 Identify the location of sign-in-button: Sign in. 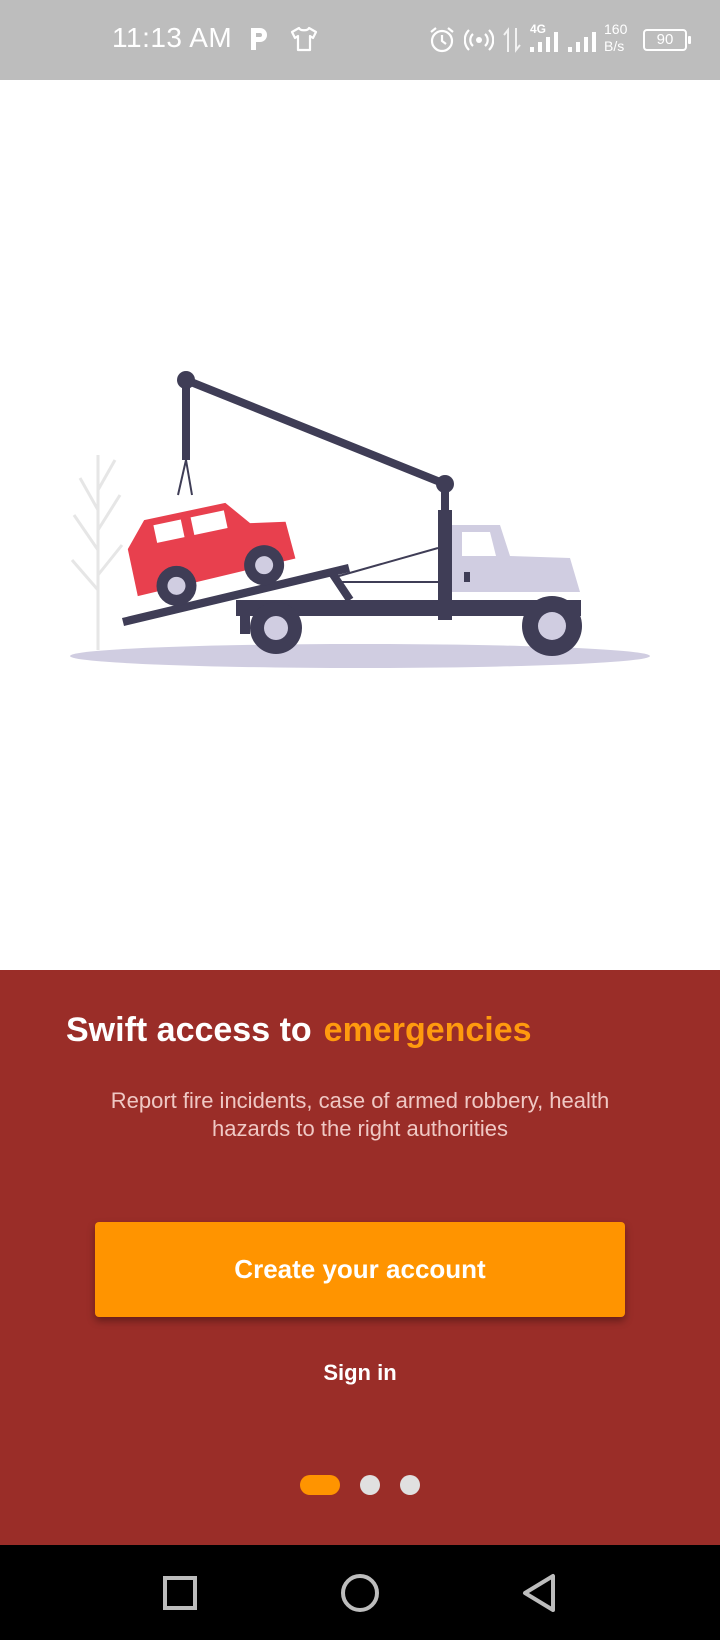
(360, 1373).